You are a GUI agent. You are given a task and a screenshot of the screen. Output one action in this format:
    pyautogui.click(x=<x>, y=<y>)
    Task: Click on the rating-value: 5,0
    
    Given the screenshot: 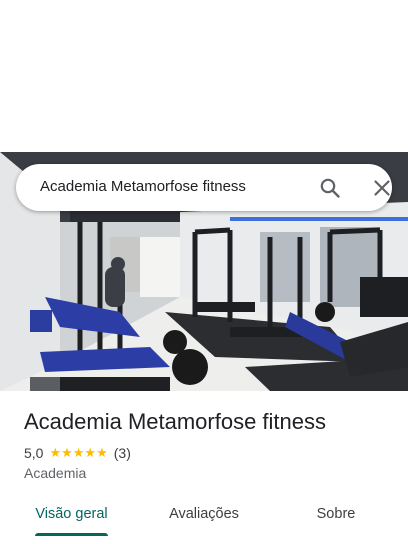 What is the action you would take?
    pyautogui.click(x=34, y=453)
    